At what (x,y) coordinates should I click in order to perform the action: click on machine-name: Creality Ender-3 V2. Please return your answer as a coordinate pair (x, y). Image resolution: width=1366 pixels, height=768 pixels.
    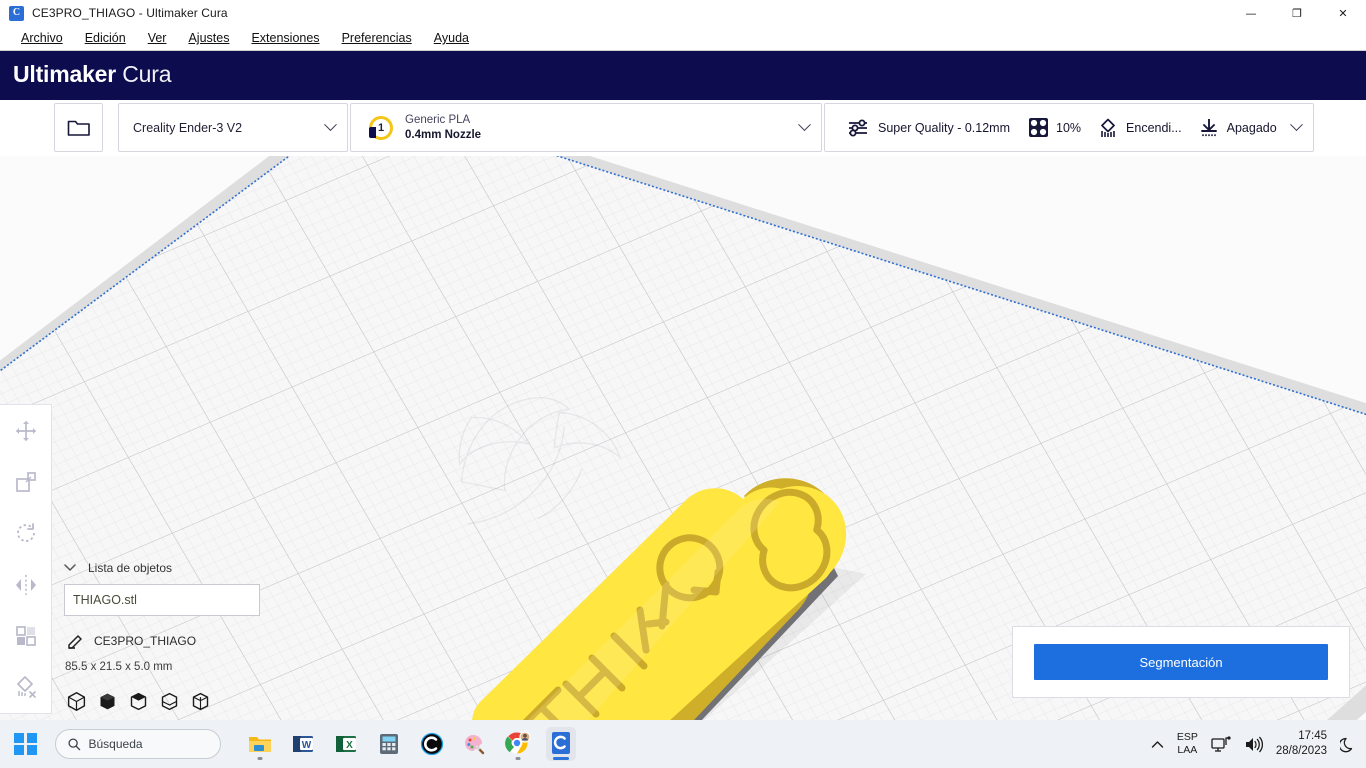
    Looking at the image, I should click on (188, 127).